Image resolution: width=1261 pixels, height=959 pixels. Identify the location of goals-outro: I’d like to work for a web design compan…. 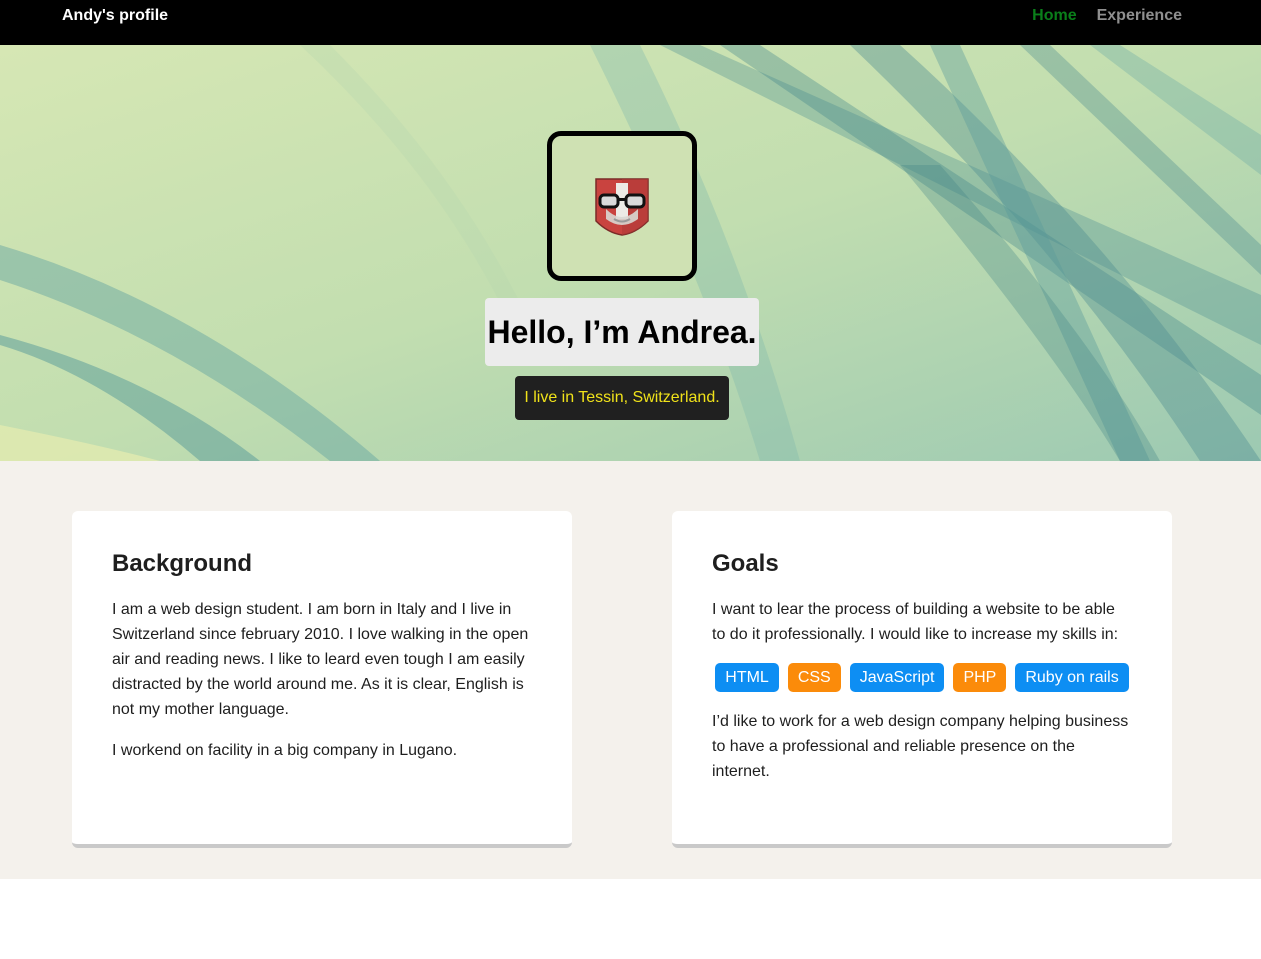
(920, 746).